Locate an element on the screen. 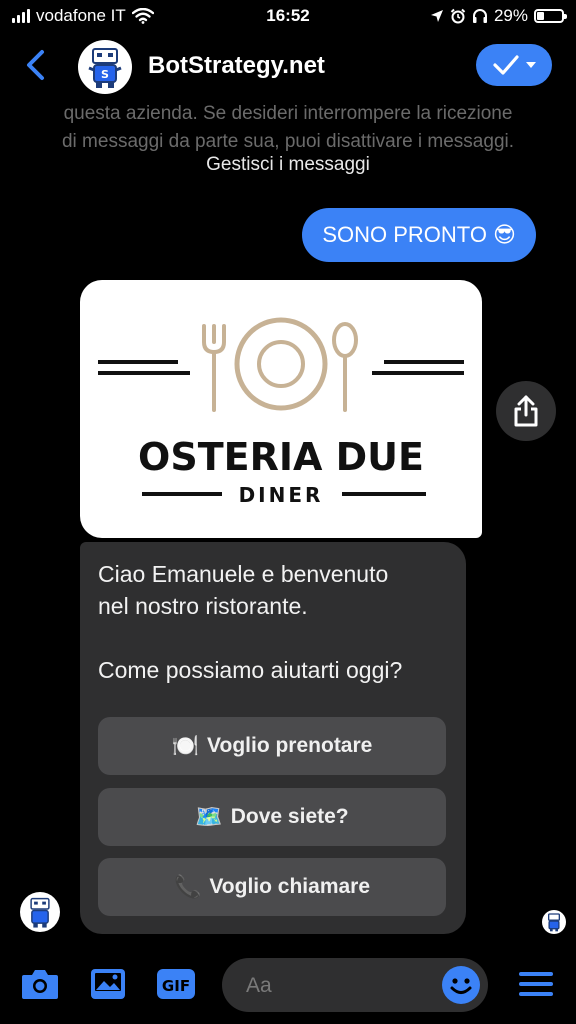  chat-header: S BotStrategy.net is located at coordinates (288, 67).